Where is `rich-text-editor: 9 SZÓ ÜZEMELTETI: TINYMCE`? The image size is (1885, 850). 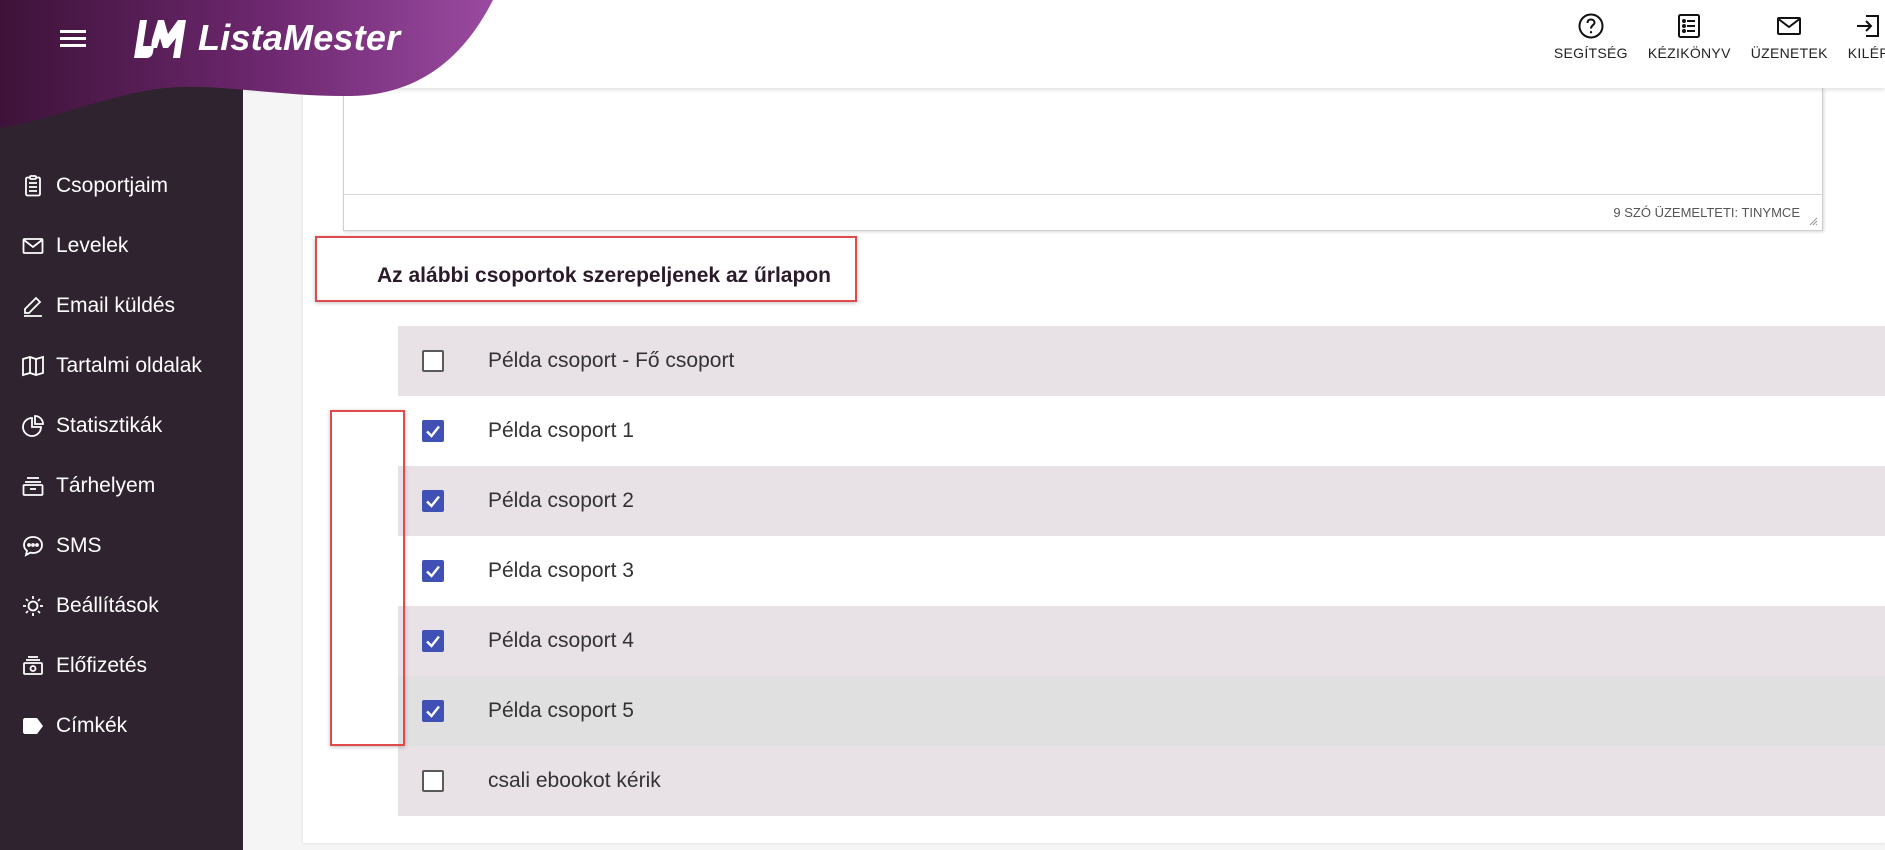
rich-text-editor: 9 SZÓ ÜZEMELTETI: TINYMCE is located at coordinates (1083, 159).